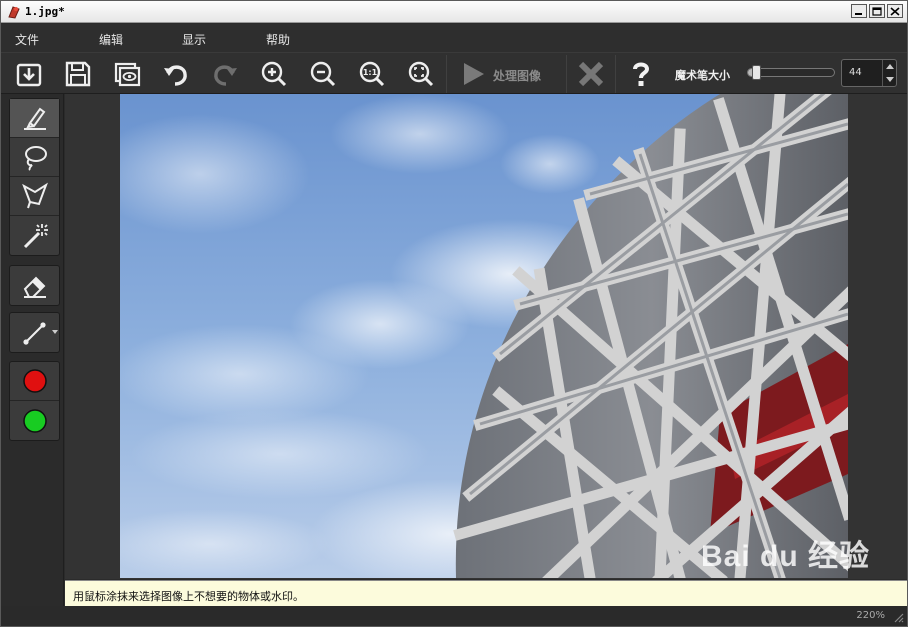 The width and height of the screenshot is (908, 627). Describe the element at coordinates (898, 617) in the screenshot. I see `resize-grip-icon` at that location.